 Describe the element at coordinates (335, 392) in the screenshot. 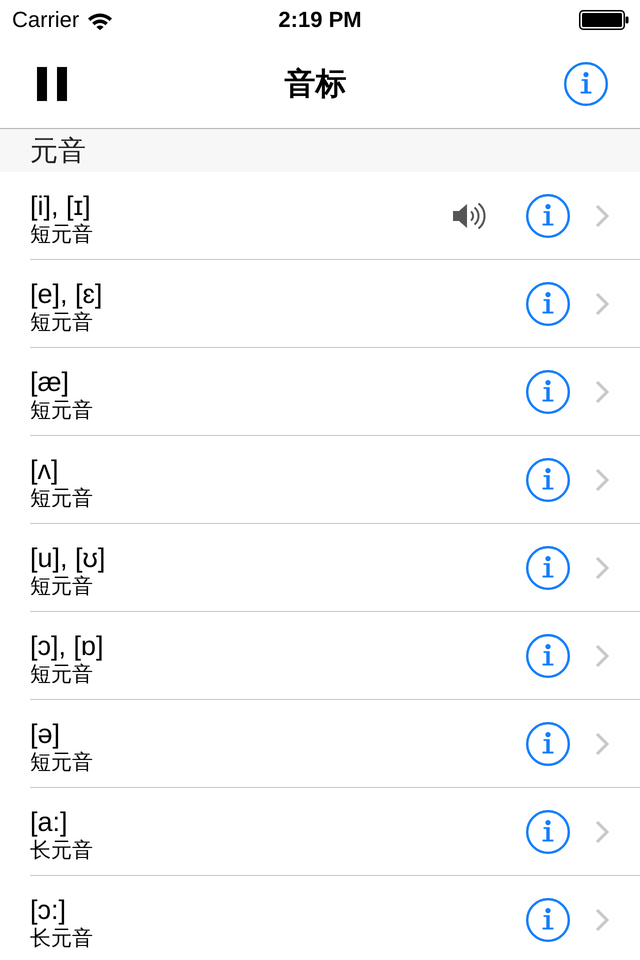

I see `vowel-row: [æ] 短元音` at that location.